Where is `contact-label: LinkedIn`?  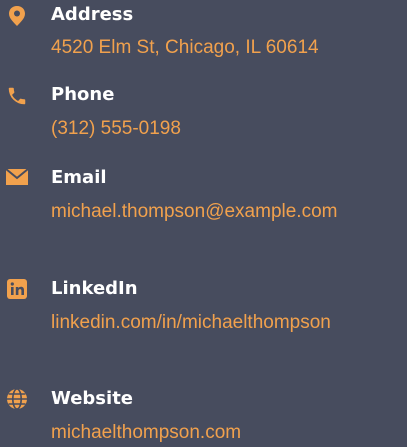 contact-label: LinkedIn is located at coordinates (94, 288).